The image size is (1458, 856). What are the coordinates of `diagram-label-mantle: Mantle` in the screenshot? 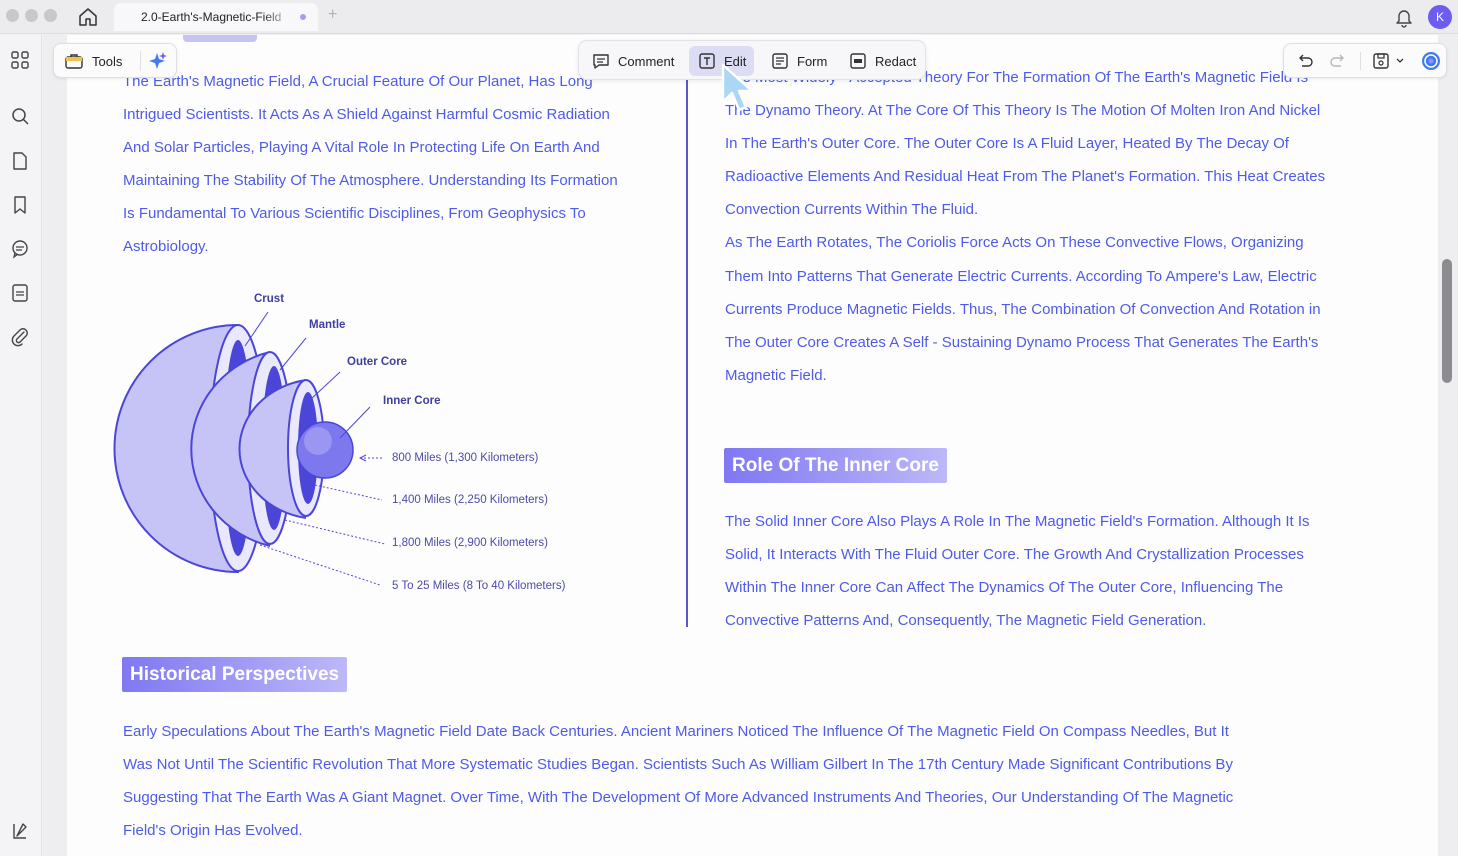 It's located at (327, 325).